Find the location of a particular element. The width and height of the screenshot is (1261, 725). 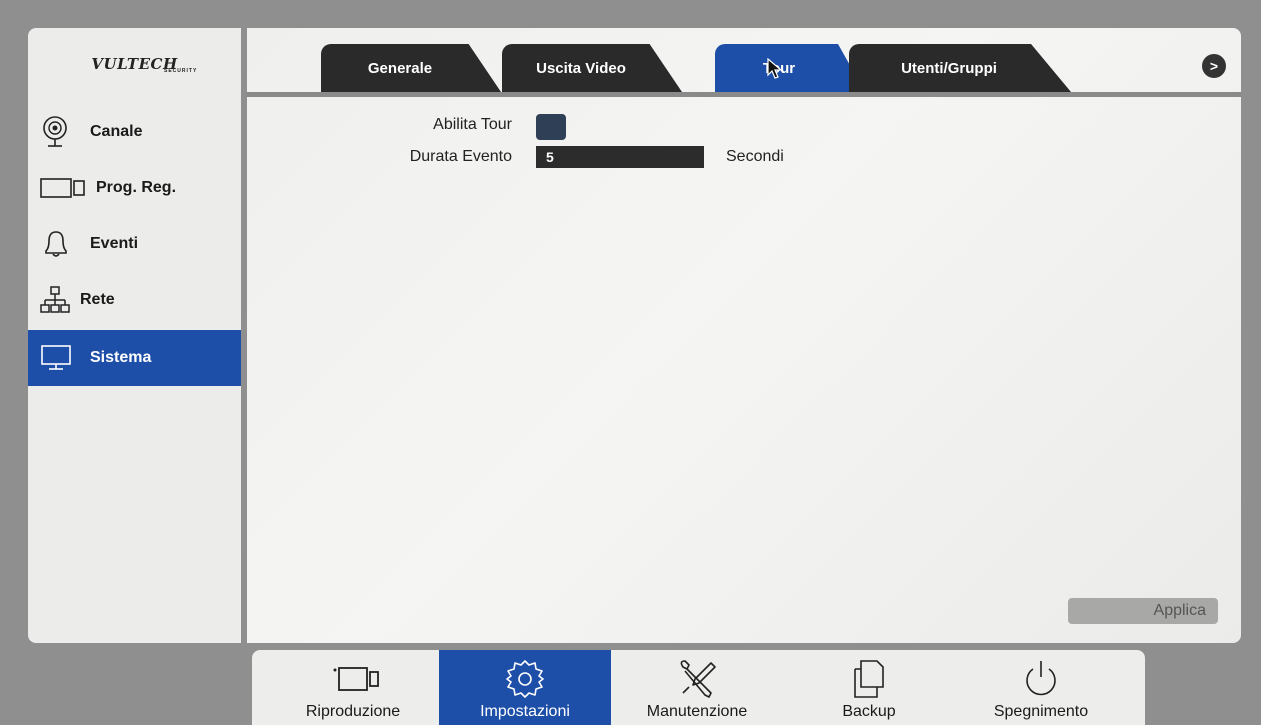

tab-label: Generale is located at coordinates (400, 68).